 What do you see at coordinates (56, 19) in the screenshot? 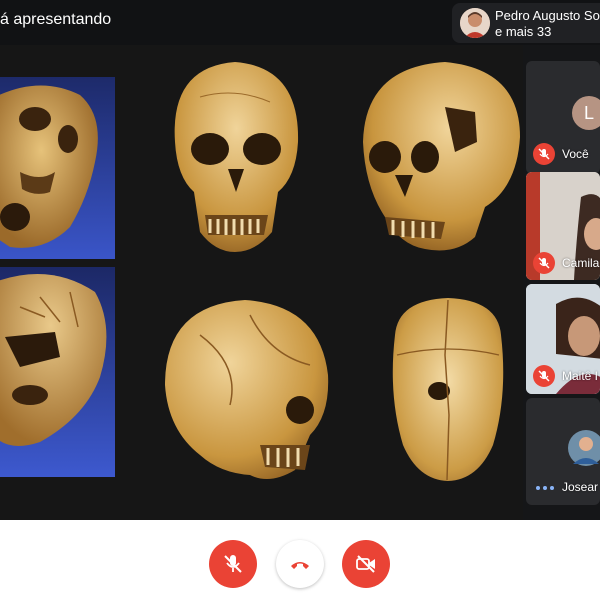
I see `presenting-label: á apresentando` at bounding box center [56, 19].